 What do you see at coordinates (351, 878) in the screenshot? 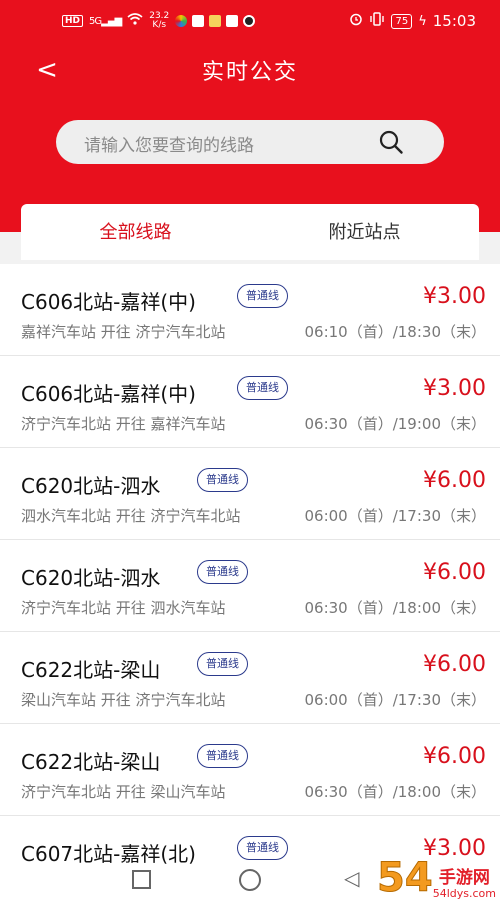
I see `system-back-button: ◁` at bounding box center [351, 878].